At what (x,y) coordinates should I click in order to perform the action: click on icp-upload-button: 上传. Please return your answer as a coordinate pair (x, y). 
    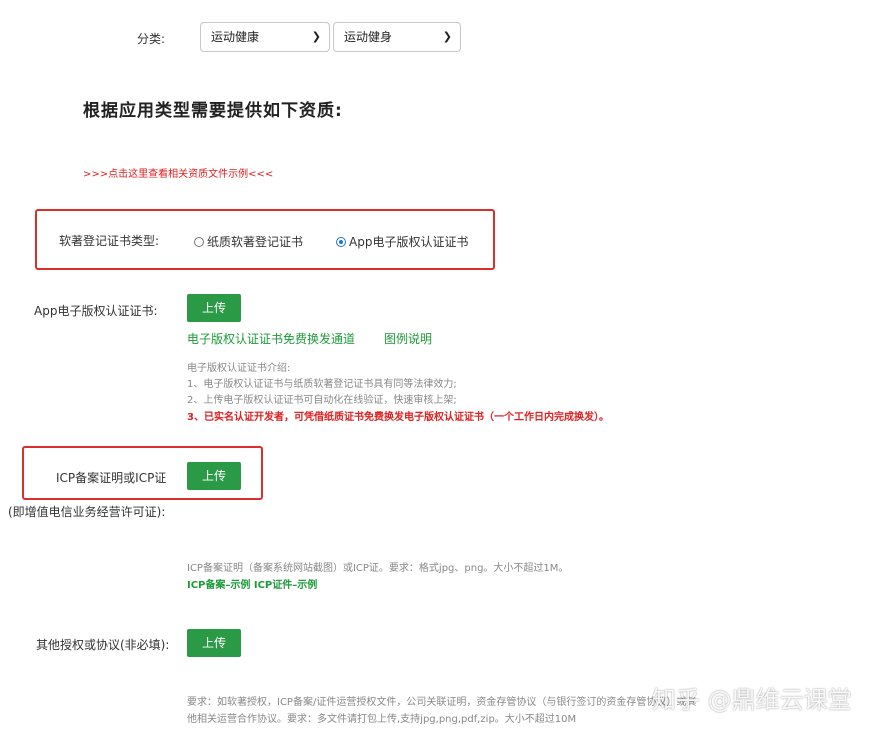
    Looking at the image, I should click on (214, 476).